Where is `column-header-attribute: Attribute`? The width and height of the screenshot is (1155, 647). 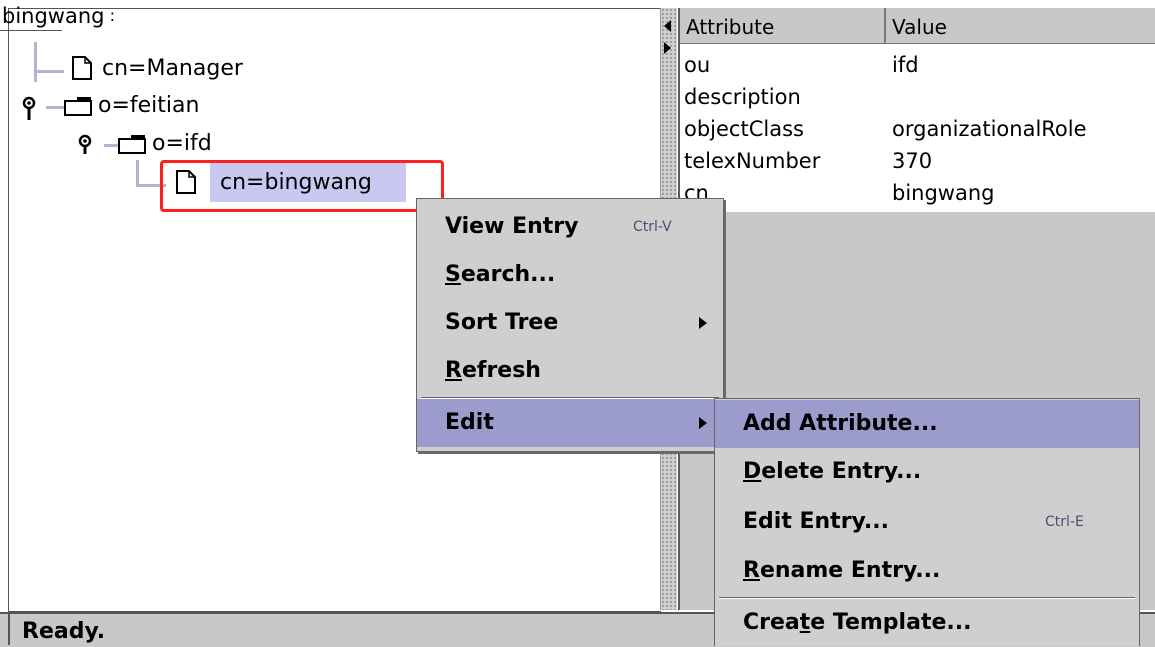
column-header-attribute: Attribute is located at coordinates (783, 26).